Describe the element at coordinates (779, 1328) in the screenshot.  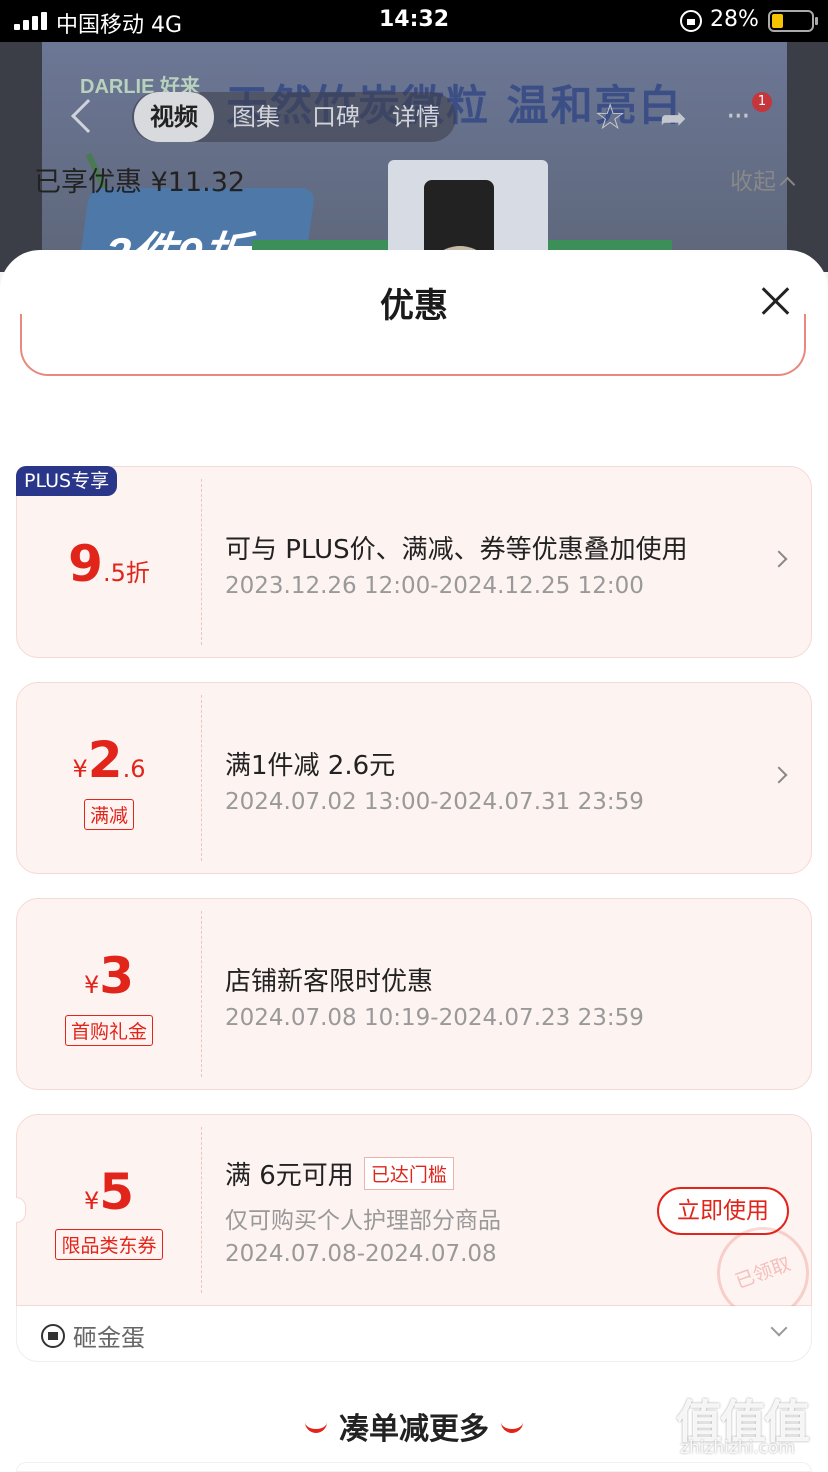
I see `chevron-down-icon` at that location.